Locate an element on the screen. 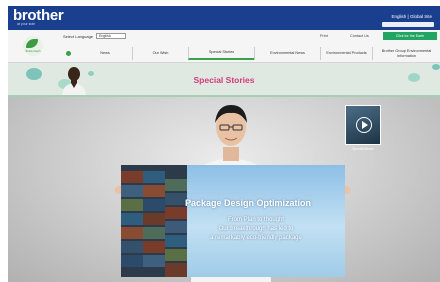  play-icon is located at coordinates (364, 125).